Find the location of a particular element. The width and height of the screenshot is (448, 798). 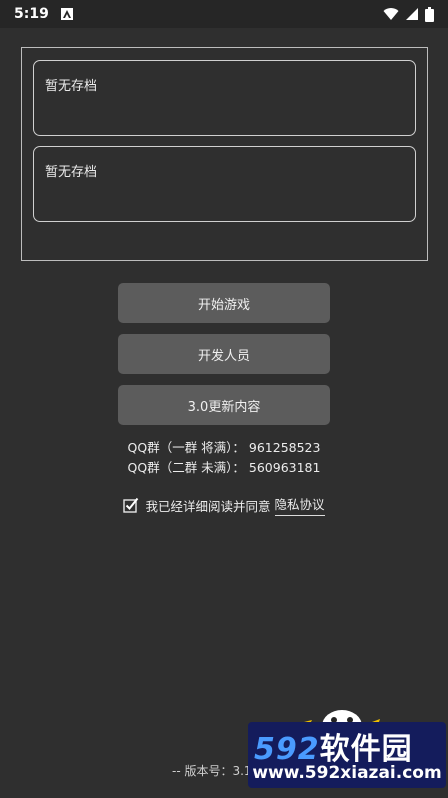

version-label: -- 版本号：3.1 is located at coordinates (212, 771).